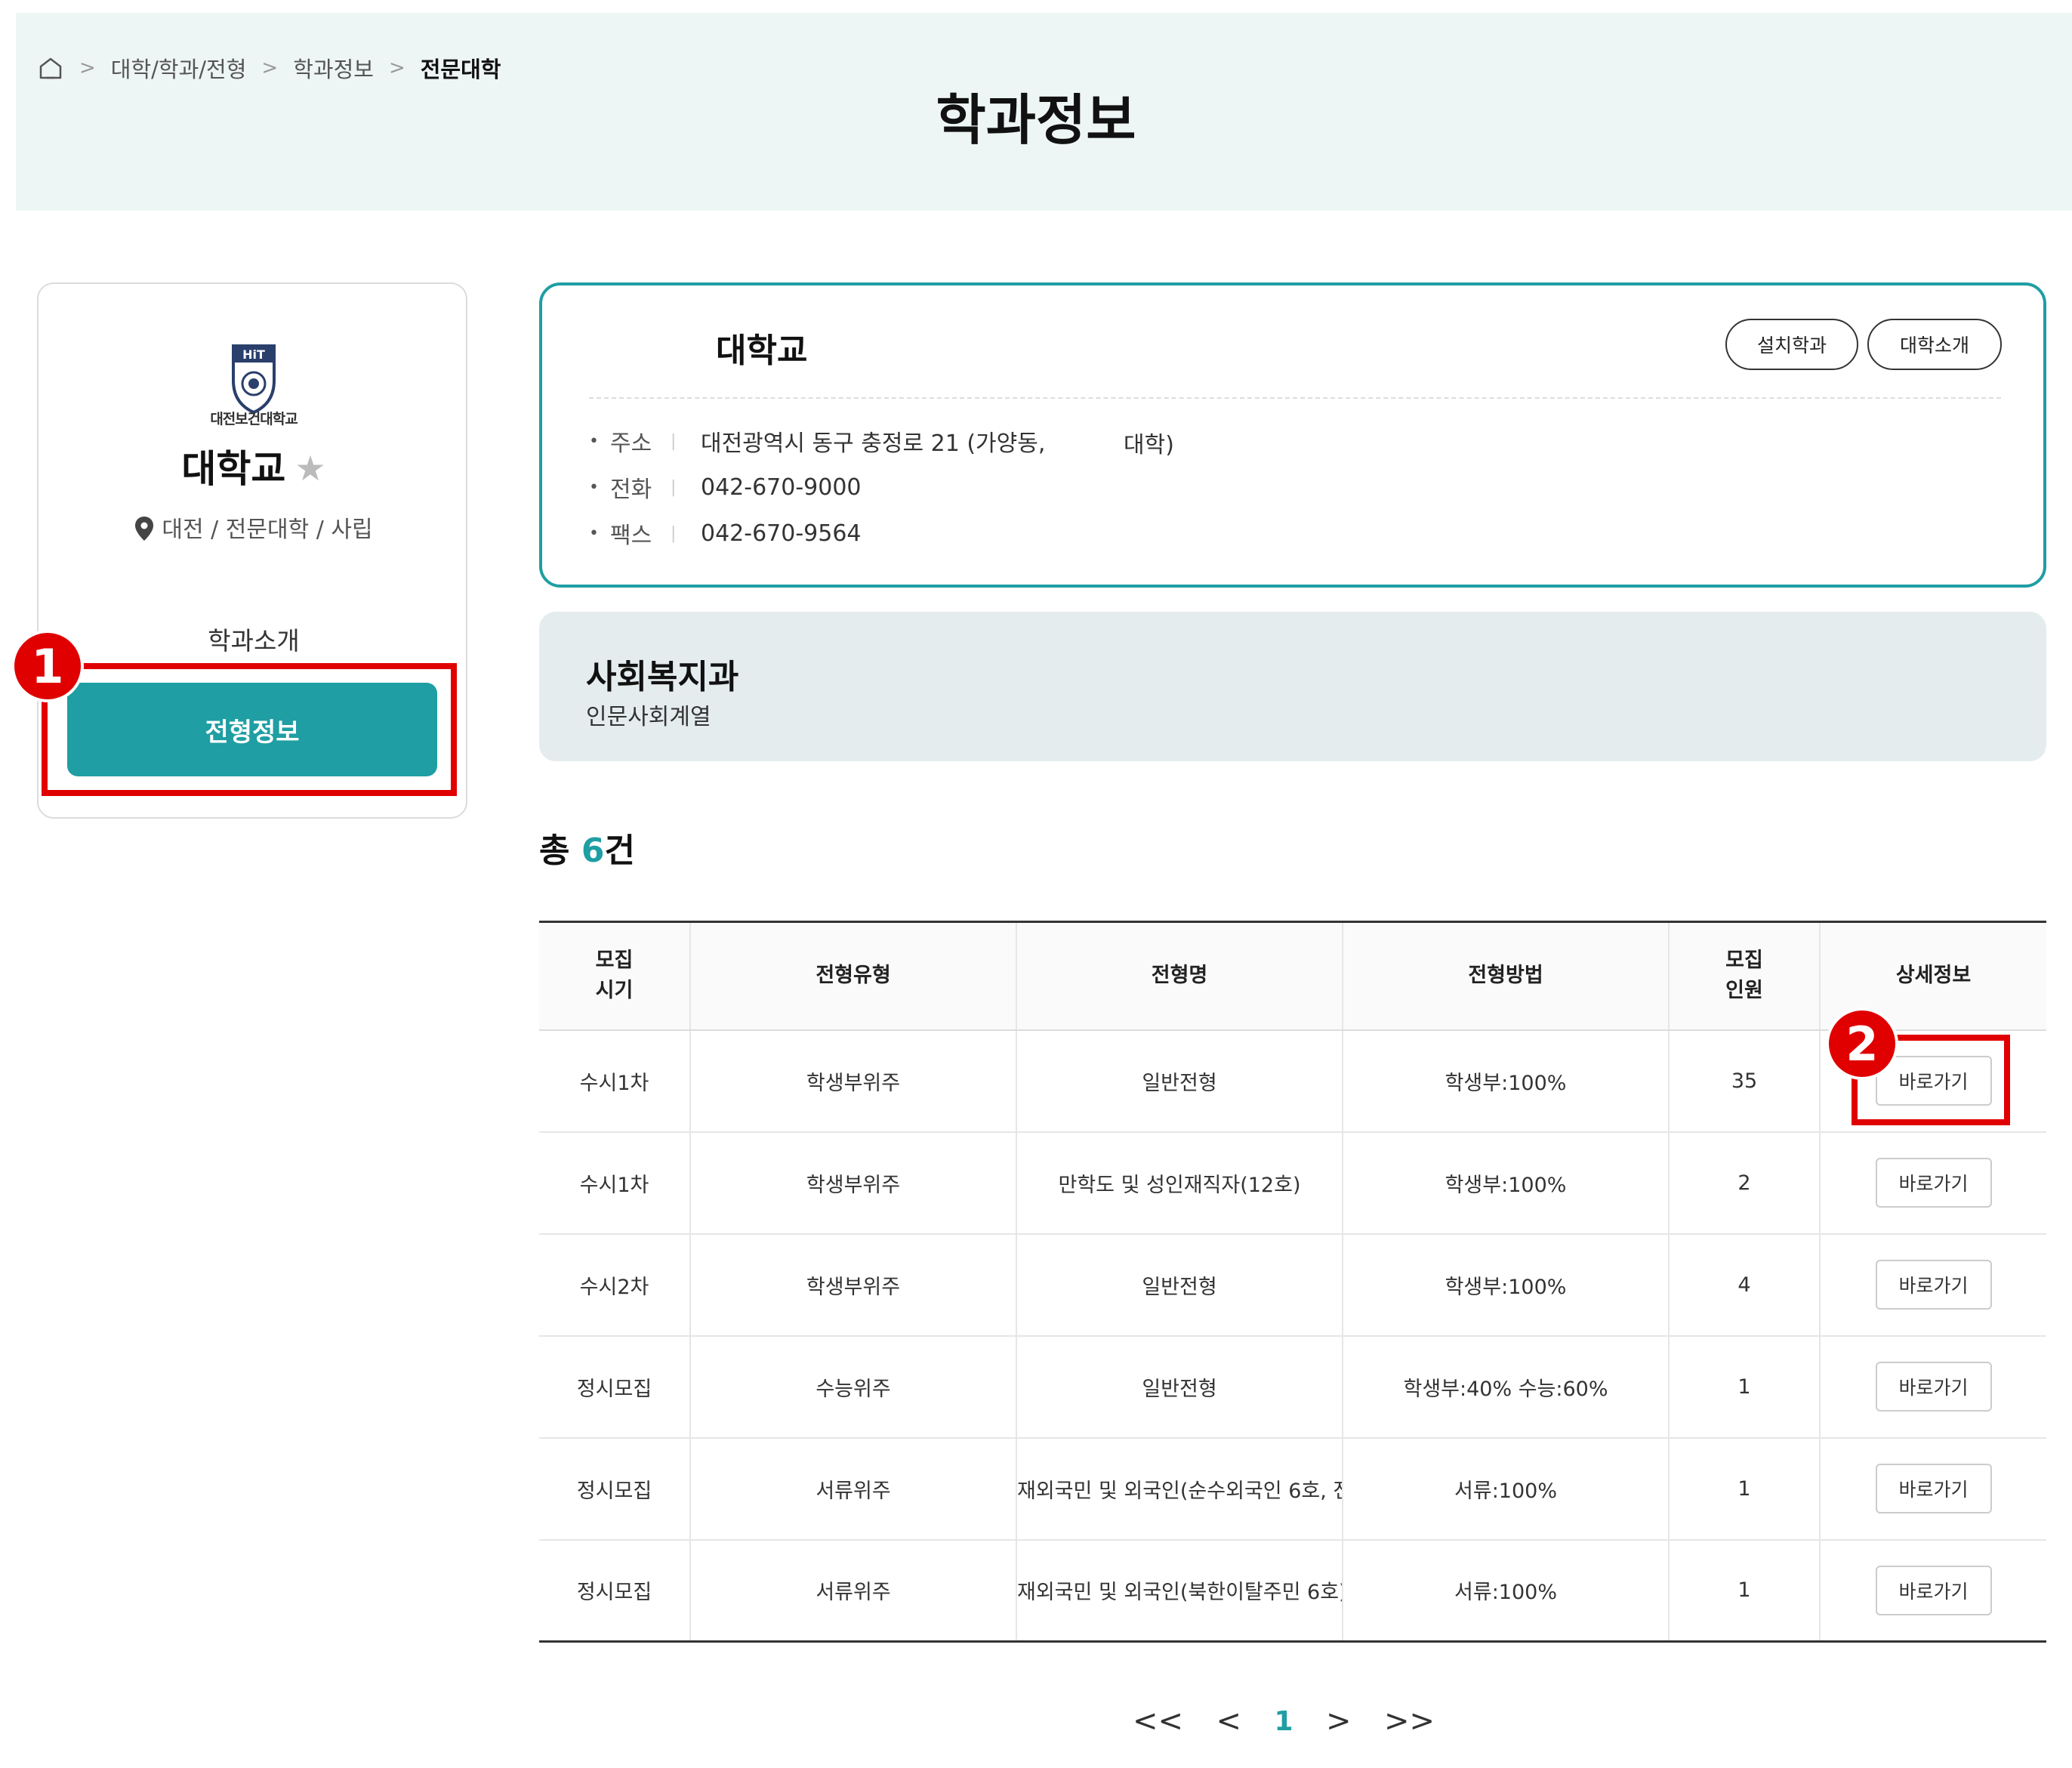 Image resolution: width=2072 pixels, height=1768 pixels. Describe the element at coordinates (1179, 1591) in the screenshot. I see `cell-name: 재외국민 및 외국인(북한이탈주민 6호)` at that location.